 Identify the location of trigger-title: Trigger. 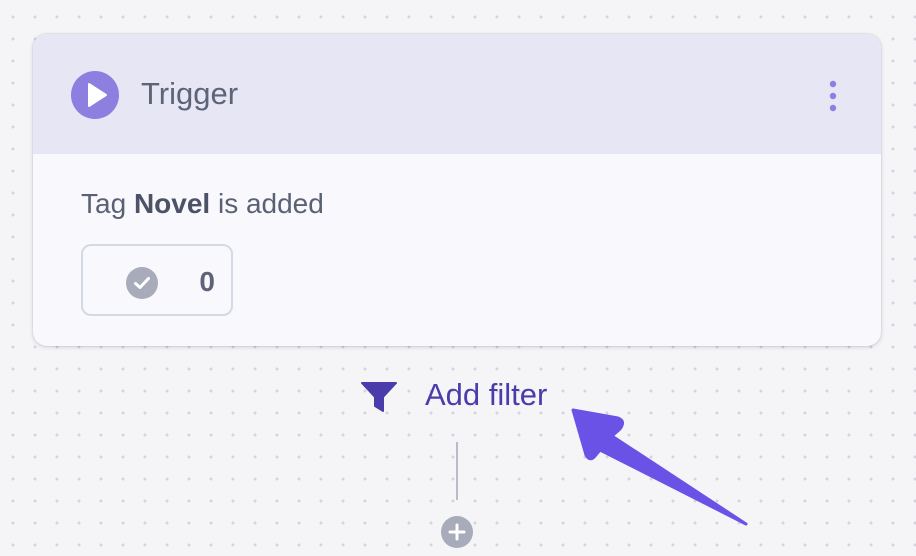
(190, 93).